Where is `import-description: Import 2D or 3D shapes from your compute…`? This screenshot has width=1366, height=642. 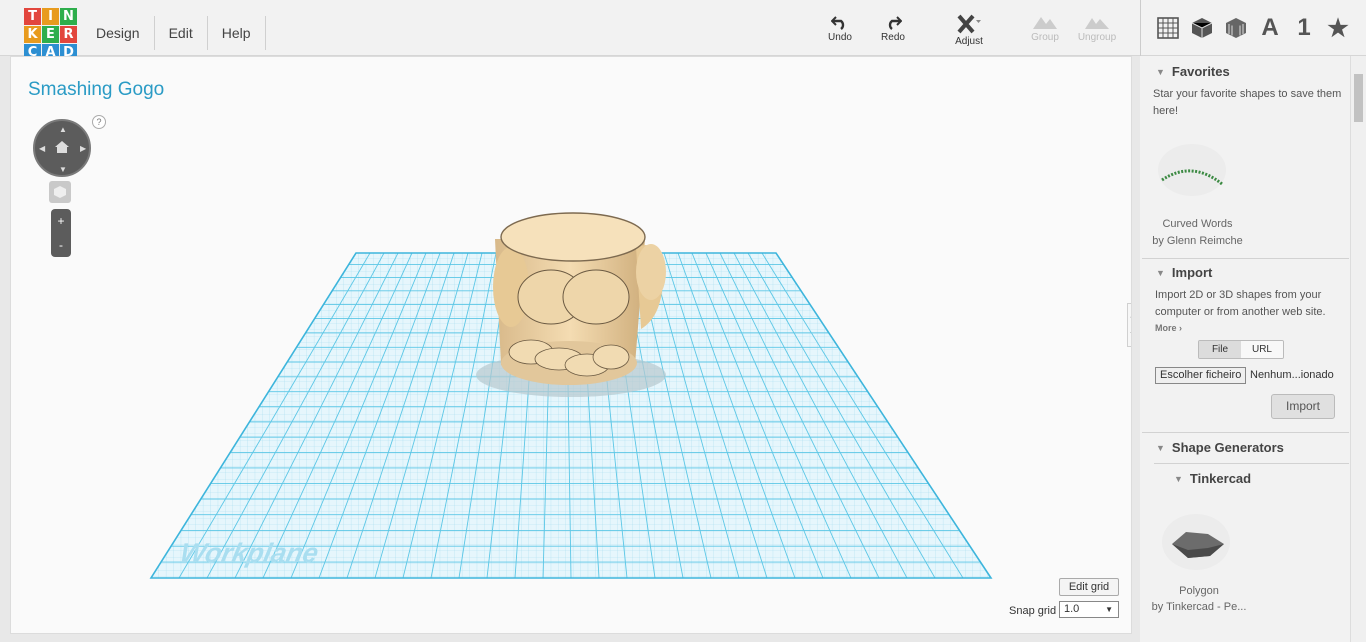
import-description: Import 2D or 3D shapes from your compute… is located at coordinates (1240, 303).